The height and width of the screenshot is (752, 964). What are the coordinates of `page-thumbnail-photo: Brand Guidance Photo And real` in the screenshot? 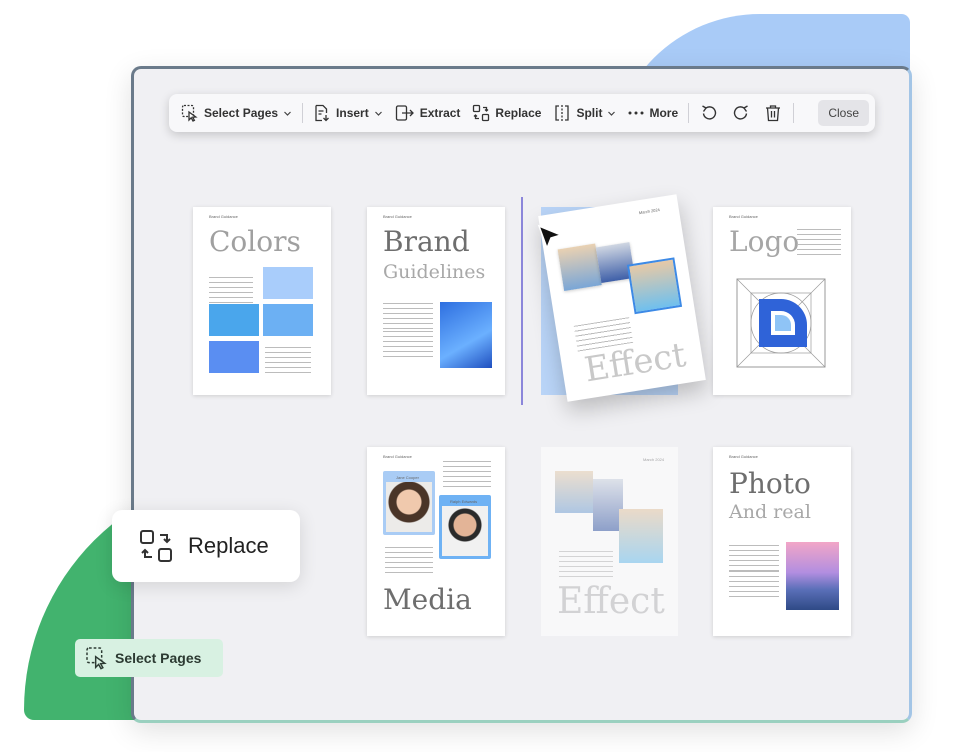 It's located at (782, 541).